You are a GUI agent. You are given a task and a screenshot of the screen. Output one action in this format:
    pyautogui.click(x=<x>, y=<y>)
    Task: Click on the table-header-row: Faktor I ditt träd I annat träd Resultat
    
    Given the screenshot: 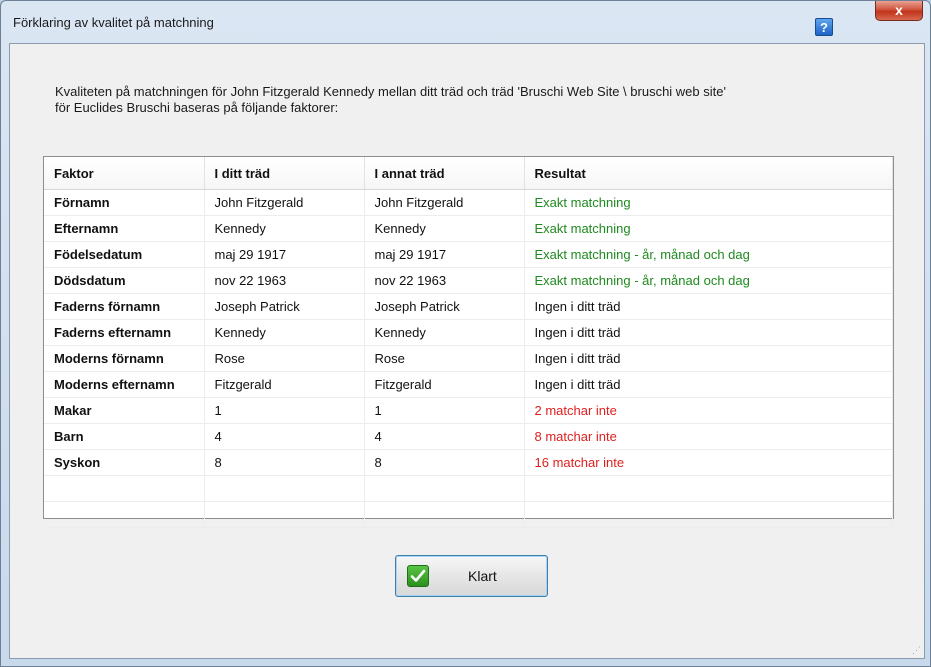 What is the action you would take?
    pyautogui.click(x=468, y=173)
    